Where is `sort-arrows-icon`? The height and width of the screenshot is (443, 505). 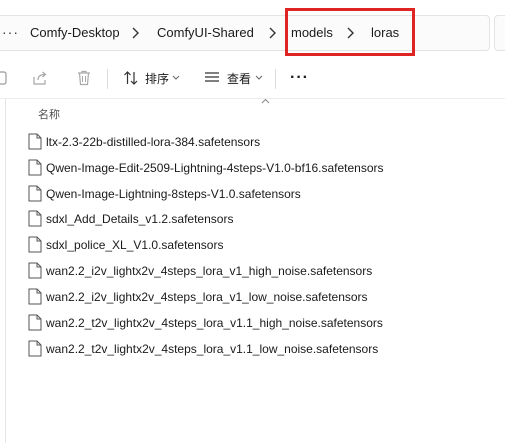 sort-arrows-icon is located at coordinates (131, 78).